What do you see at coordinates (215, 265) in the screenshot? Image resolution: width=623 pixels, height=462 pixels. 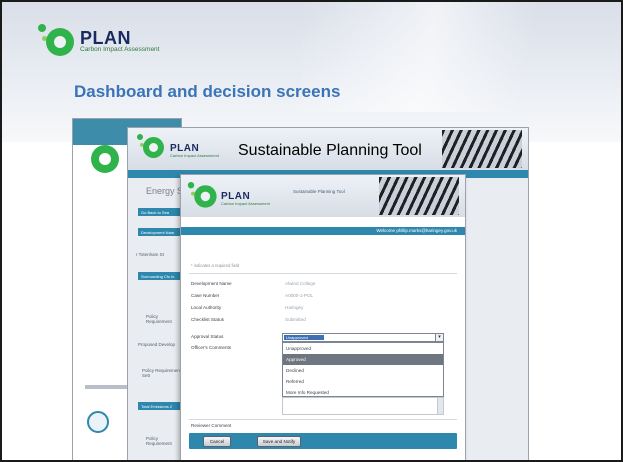 I see `required-note: * indicates a required field` at bounding box center [215, 265].